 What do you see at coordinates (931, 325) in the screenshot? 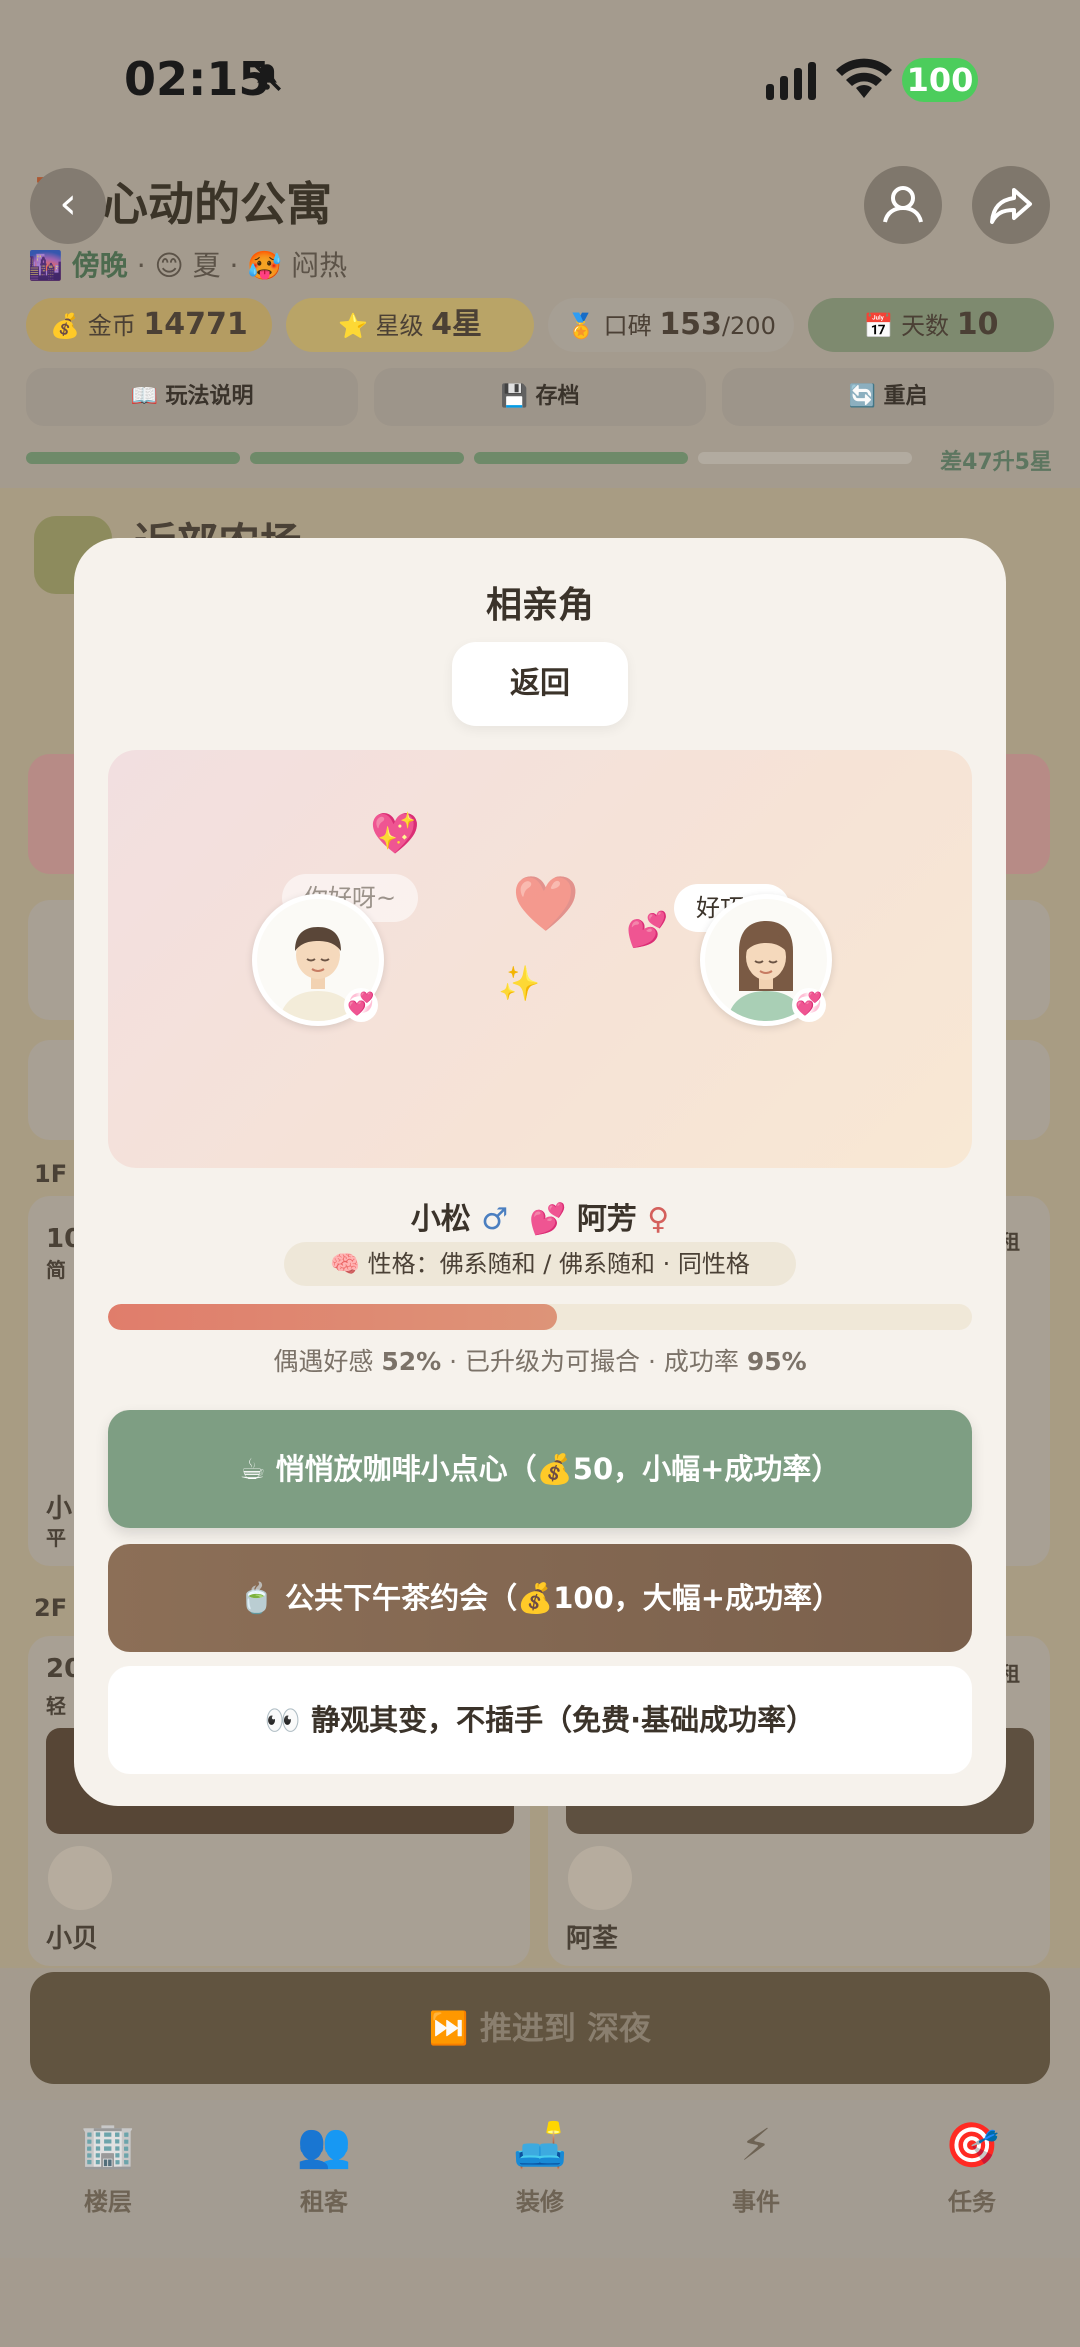
I see `days-stat: 📅 天数 10` at bounding box center [931, 325].